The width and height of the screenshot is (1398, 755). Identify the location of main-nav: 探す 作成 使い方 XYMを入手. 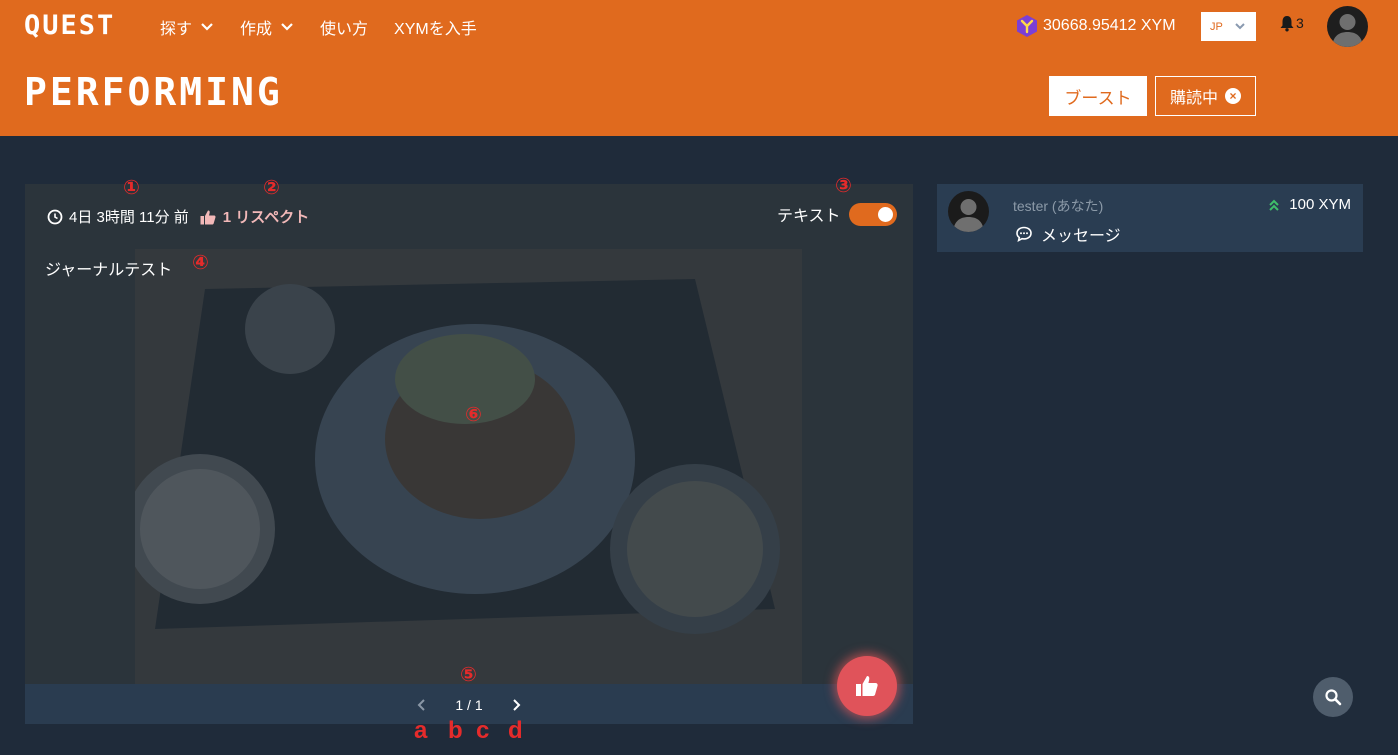
(331, 27).